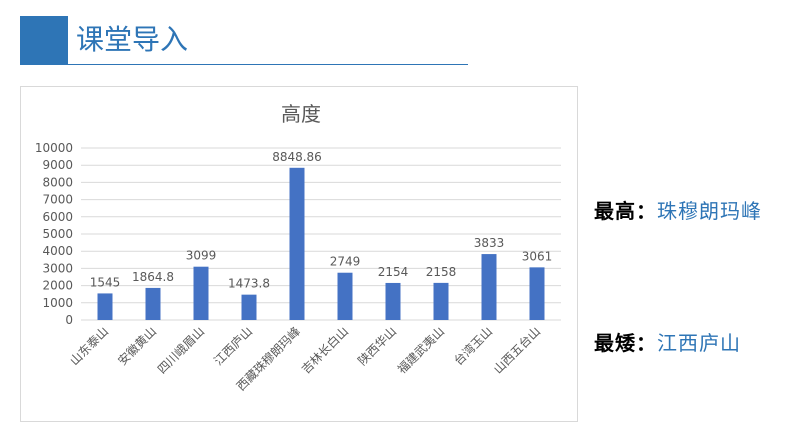 This screenshot has width=794, height=446. What do you see at coordinates (489, 243) in the screenshot?
I see `data-label: 3833` at bounding box center [489, 243].